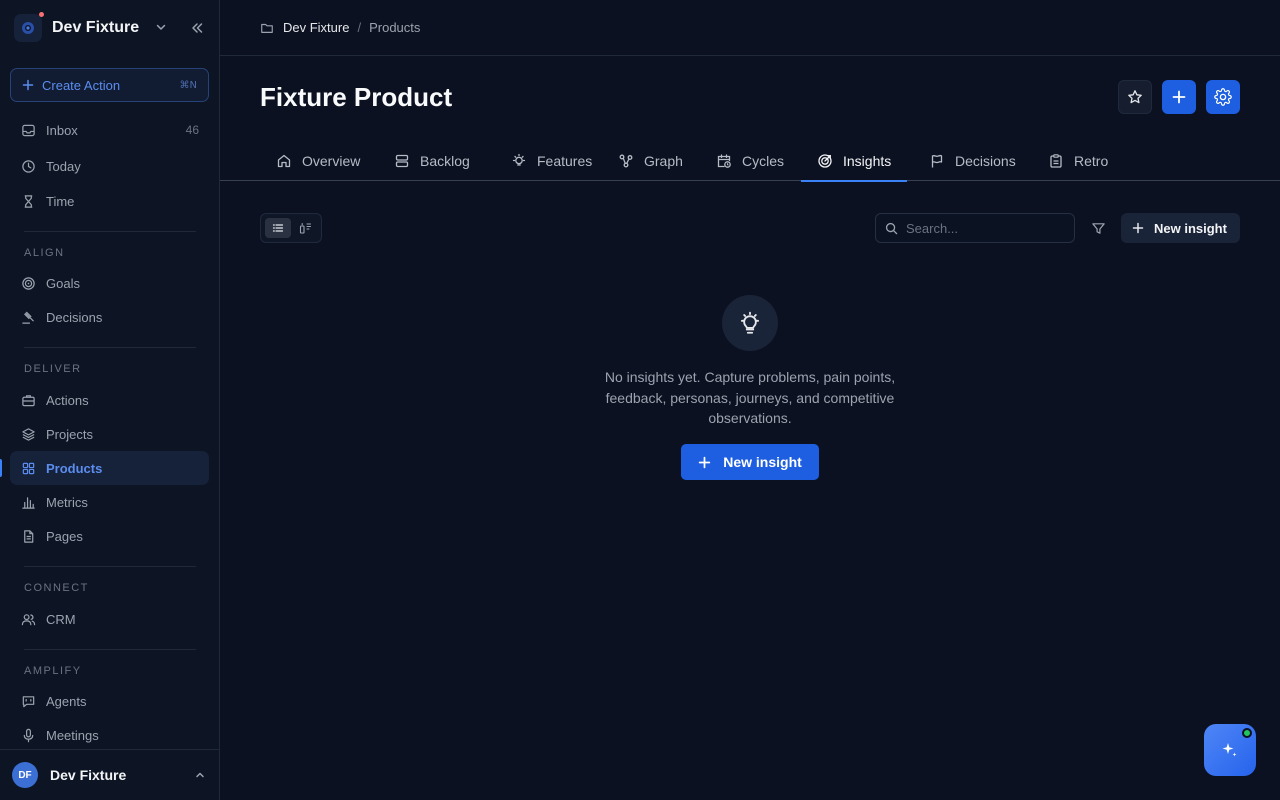 This screenshot has width=1280, height=800. Describe the element at coordinates (763, 160) in the screenshot. I see `tab-label: Cycles` at that location.